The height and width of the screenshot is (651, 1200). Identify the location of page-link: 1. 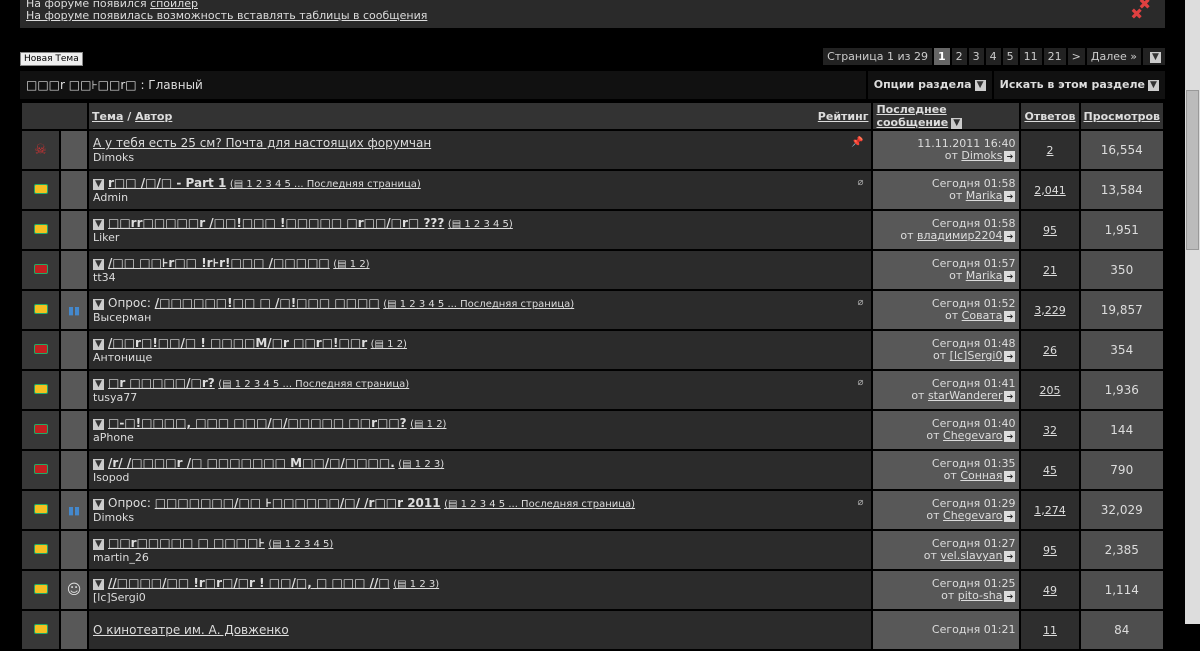
(941, 56).